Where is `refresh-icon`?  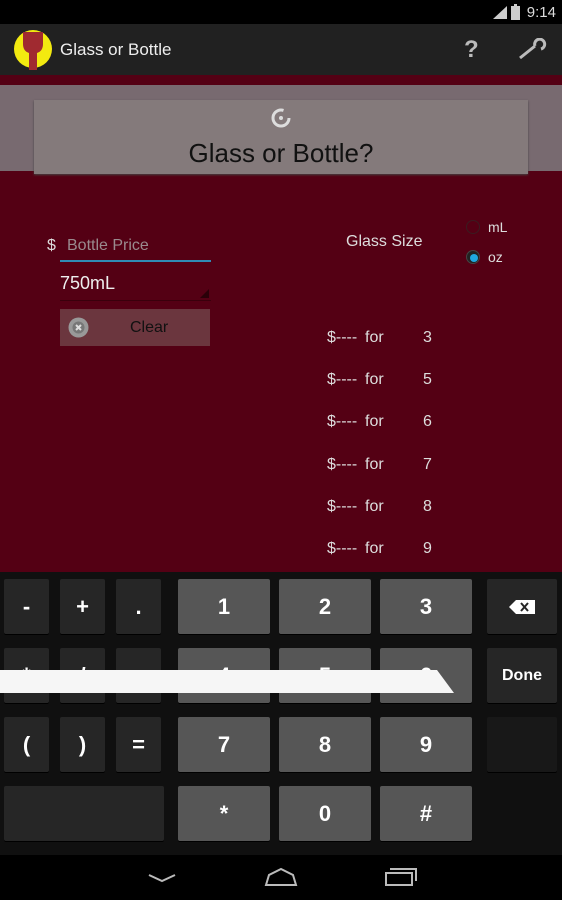
refresh-icon is located at coordinates (281, 118).